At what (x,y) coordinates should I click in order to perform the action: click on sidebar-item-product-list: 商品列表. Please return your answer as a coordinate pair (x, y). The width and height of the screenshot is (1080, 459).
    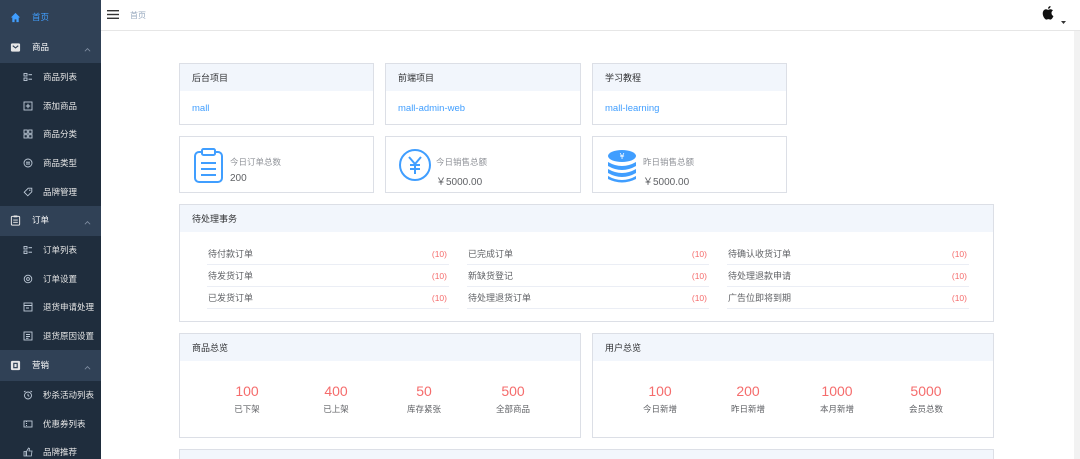
    Looking at the image, I should click on (50, 77).